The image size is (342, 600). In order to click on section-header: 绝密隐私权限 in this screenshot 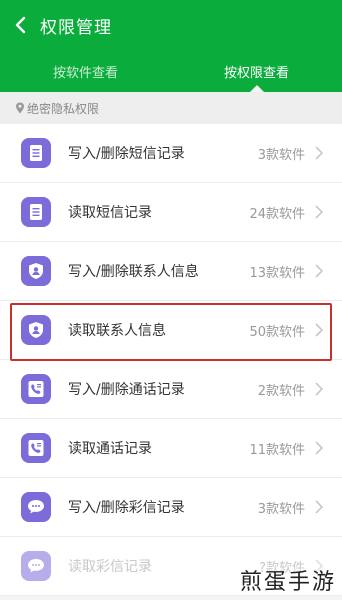, I will do `click(171, 108)`.